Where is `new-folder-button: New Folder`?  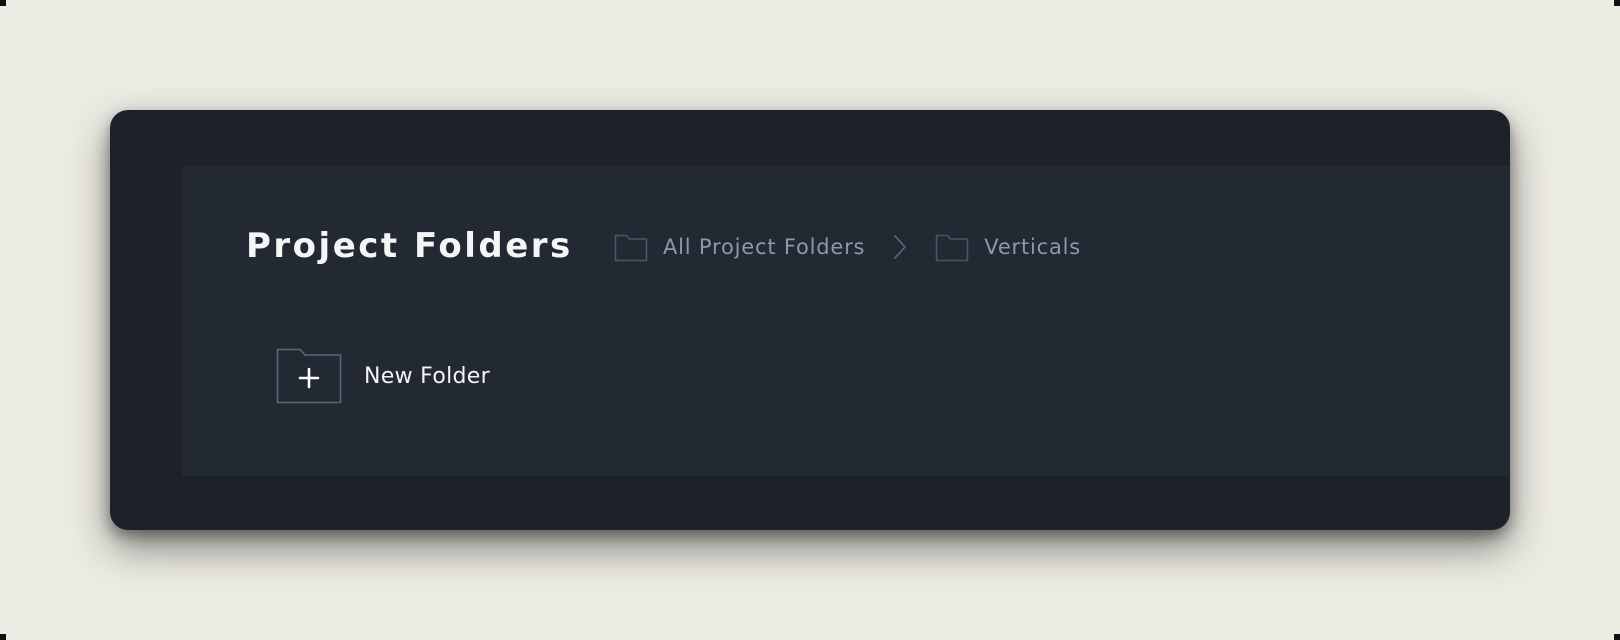
new-folder-button: New Folder is located at coordinates (383, 376).